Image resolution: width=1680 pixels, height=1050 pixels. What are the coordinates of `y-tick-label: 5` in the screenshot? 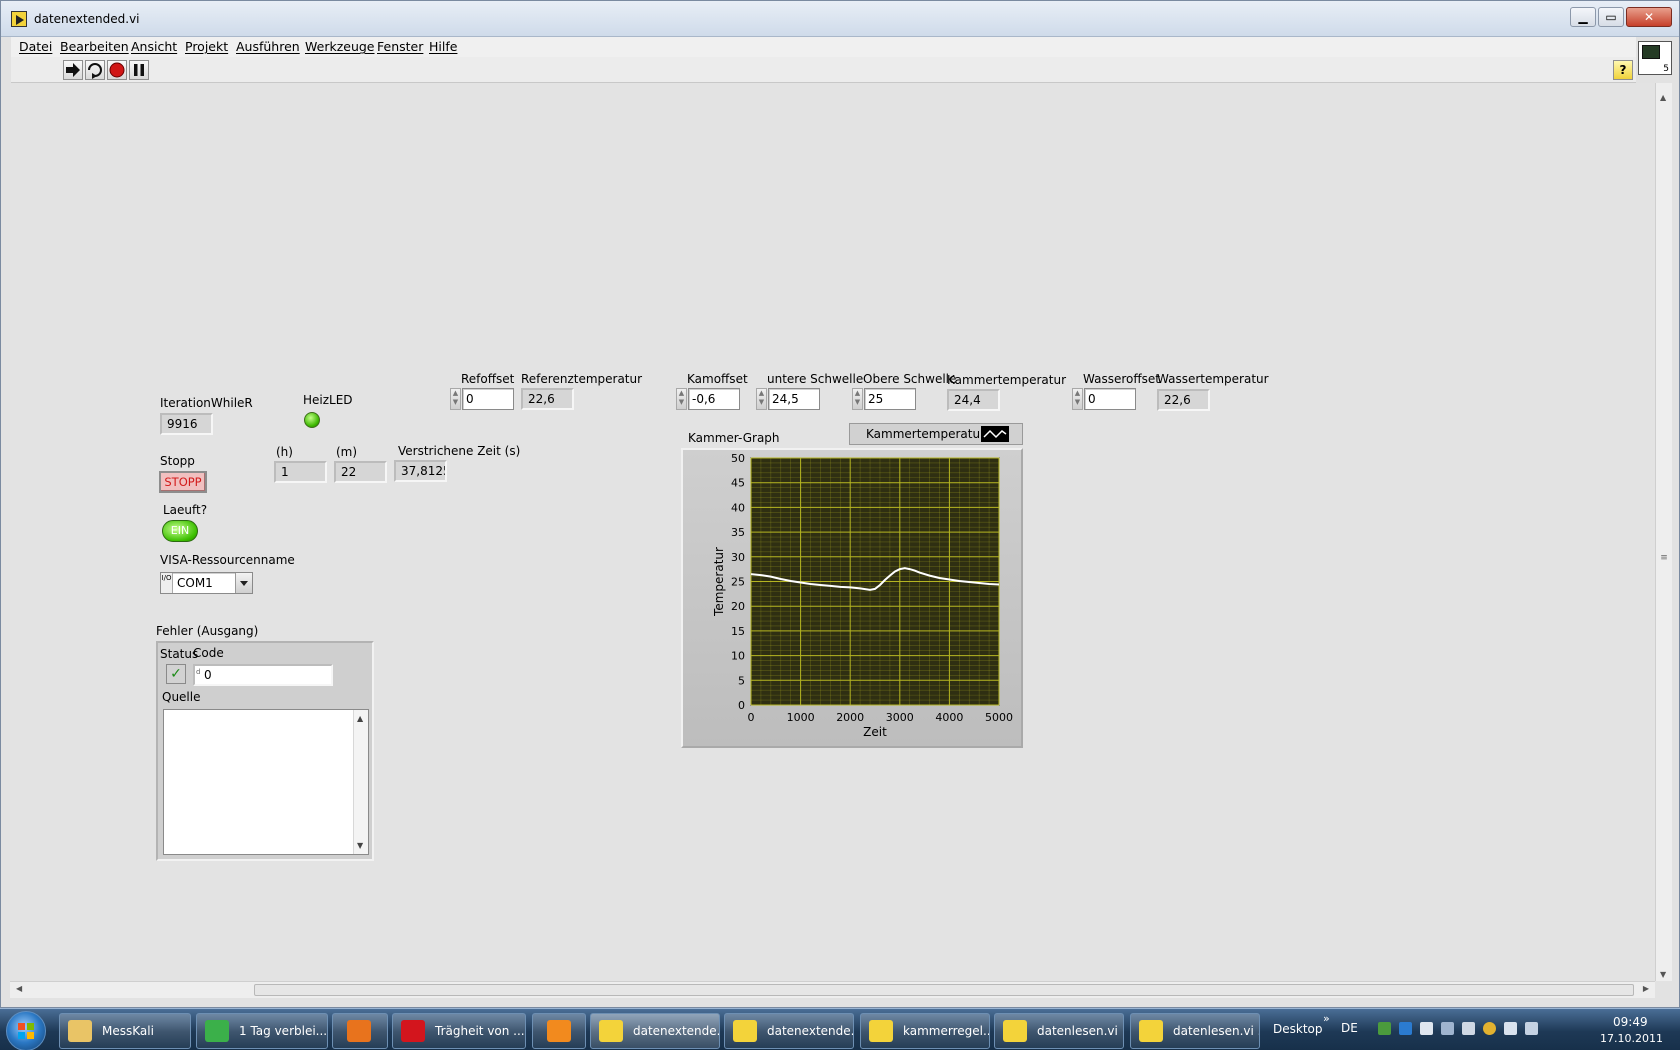 It's located at (741, 680).